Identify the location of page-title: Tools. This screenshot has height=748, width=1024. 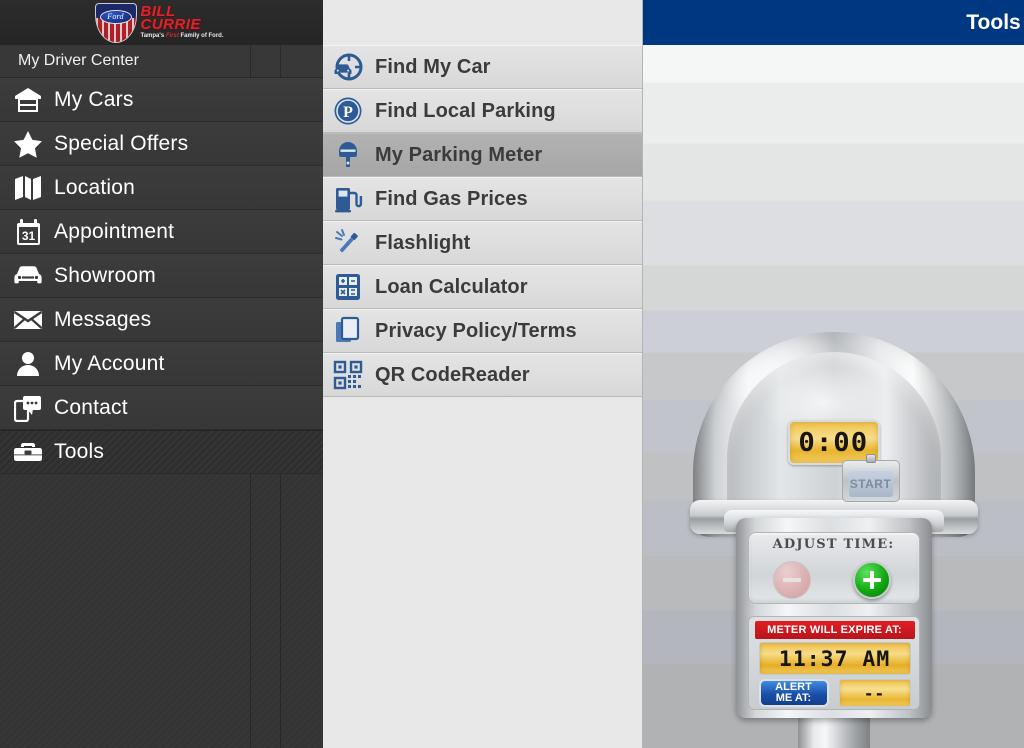
(993, 22).